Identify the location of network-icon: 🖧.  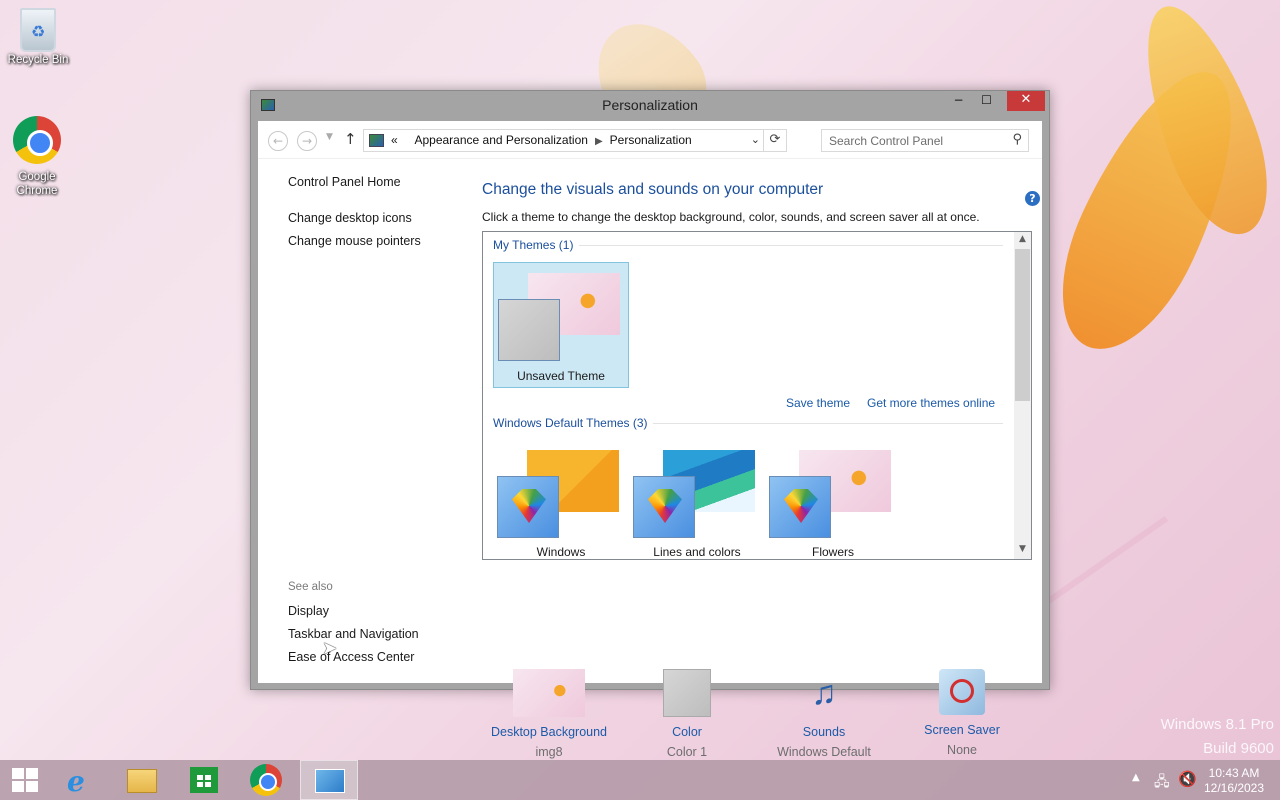
(1162, 785).